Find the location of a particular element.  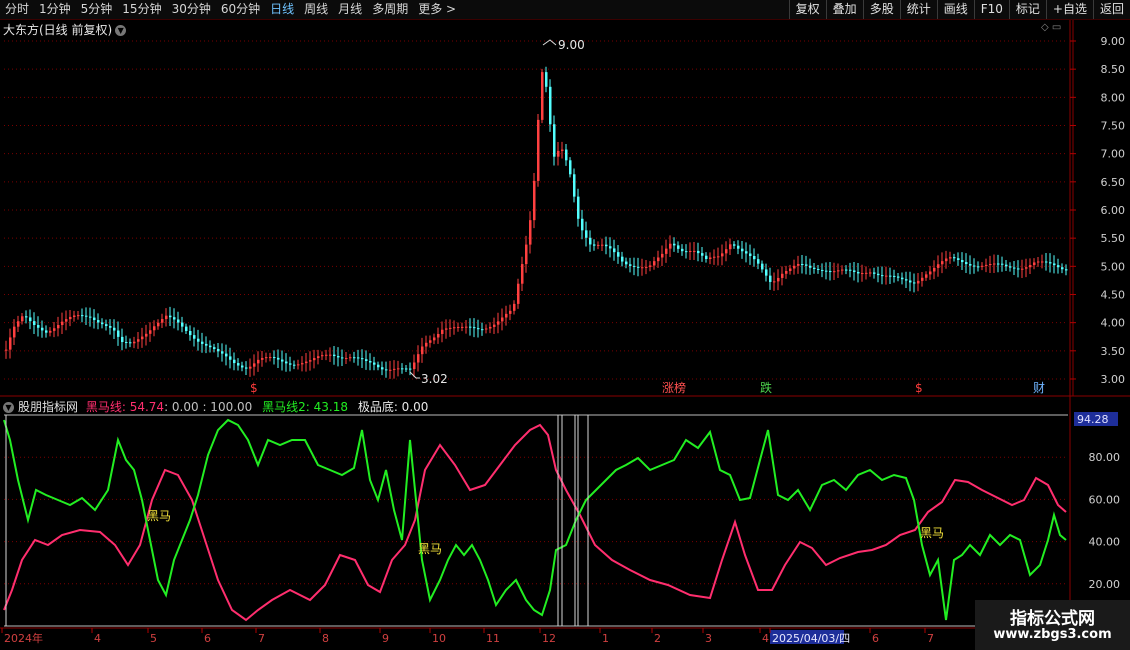

indicator-axis-label: 20.00 is located at coordinates (1105, 584).